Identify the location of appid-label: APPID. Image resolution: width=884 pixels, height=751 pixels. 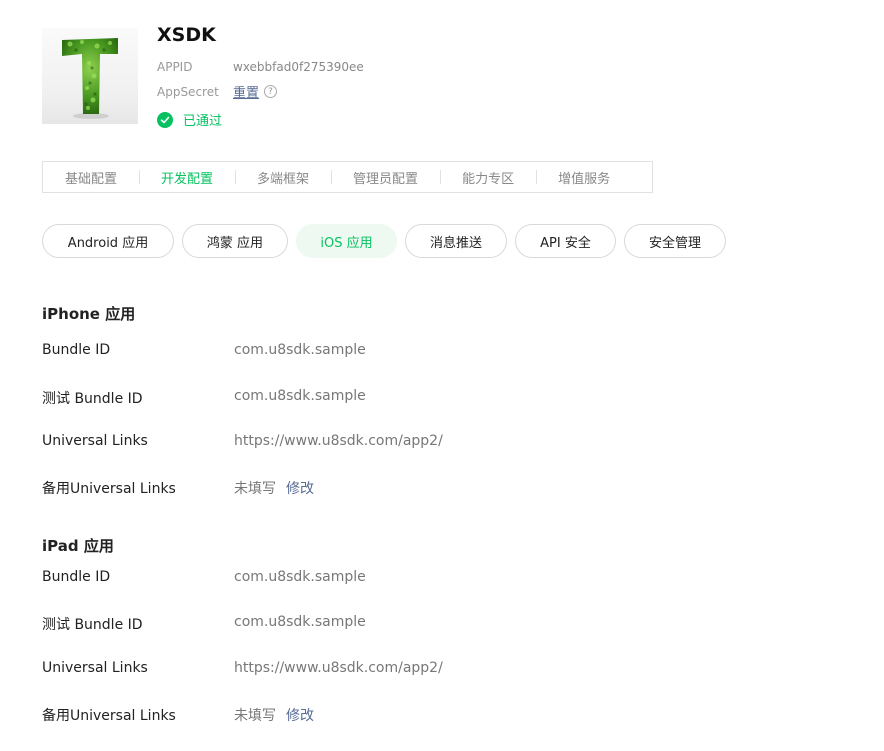
(175, 67).